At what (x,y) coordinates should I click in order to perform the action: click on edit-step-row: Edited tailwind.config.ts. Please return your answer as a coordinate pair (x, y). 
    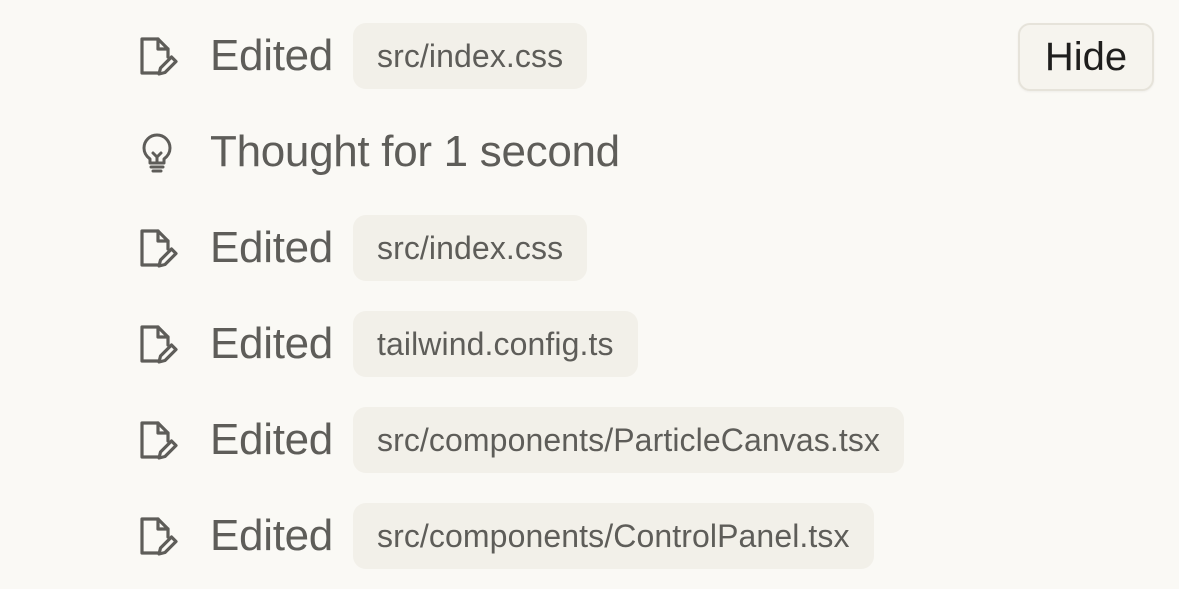
    Looking at the image, I should click on (387, 344).